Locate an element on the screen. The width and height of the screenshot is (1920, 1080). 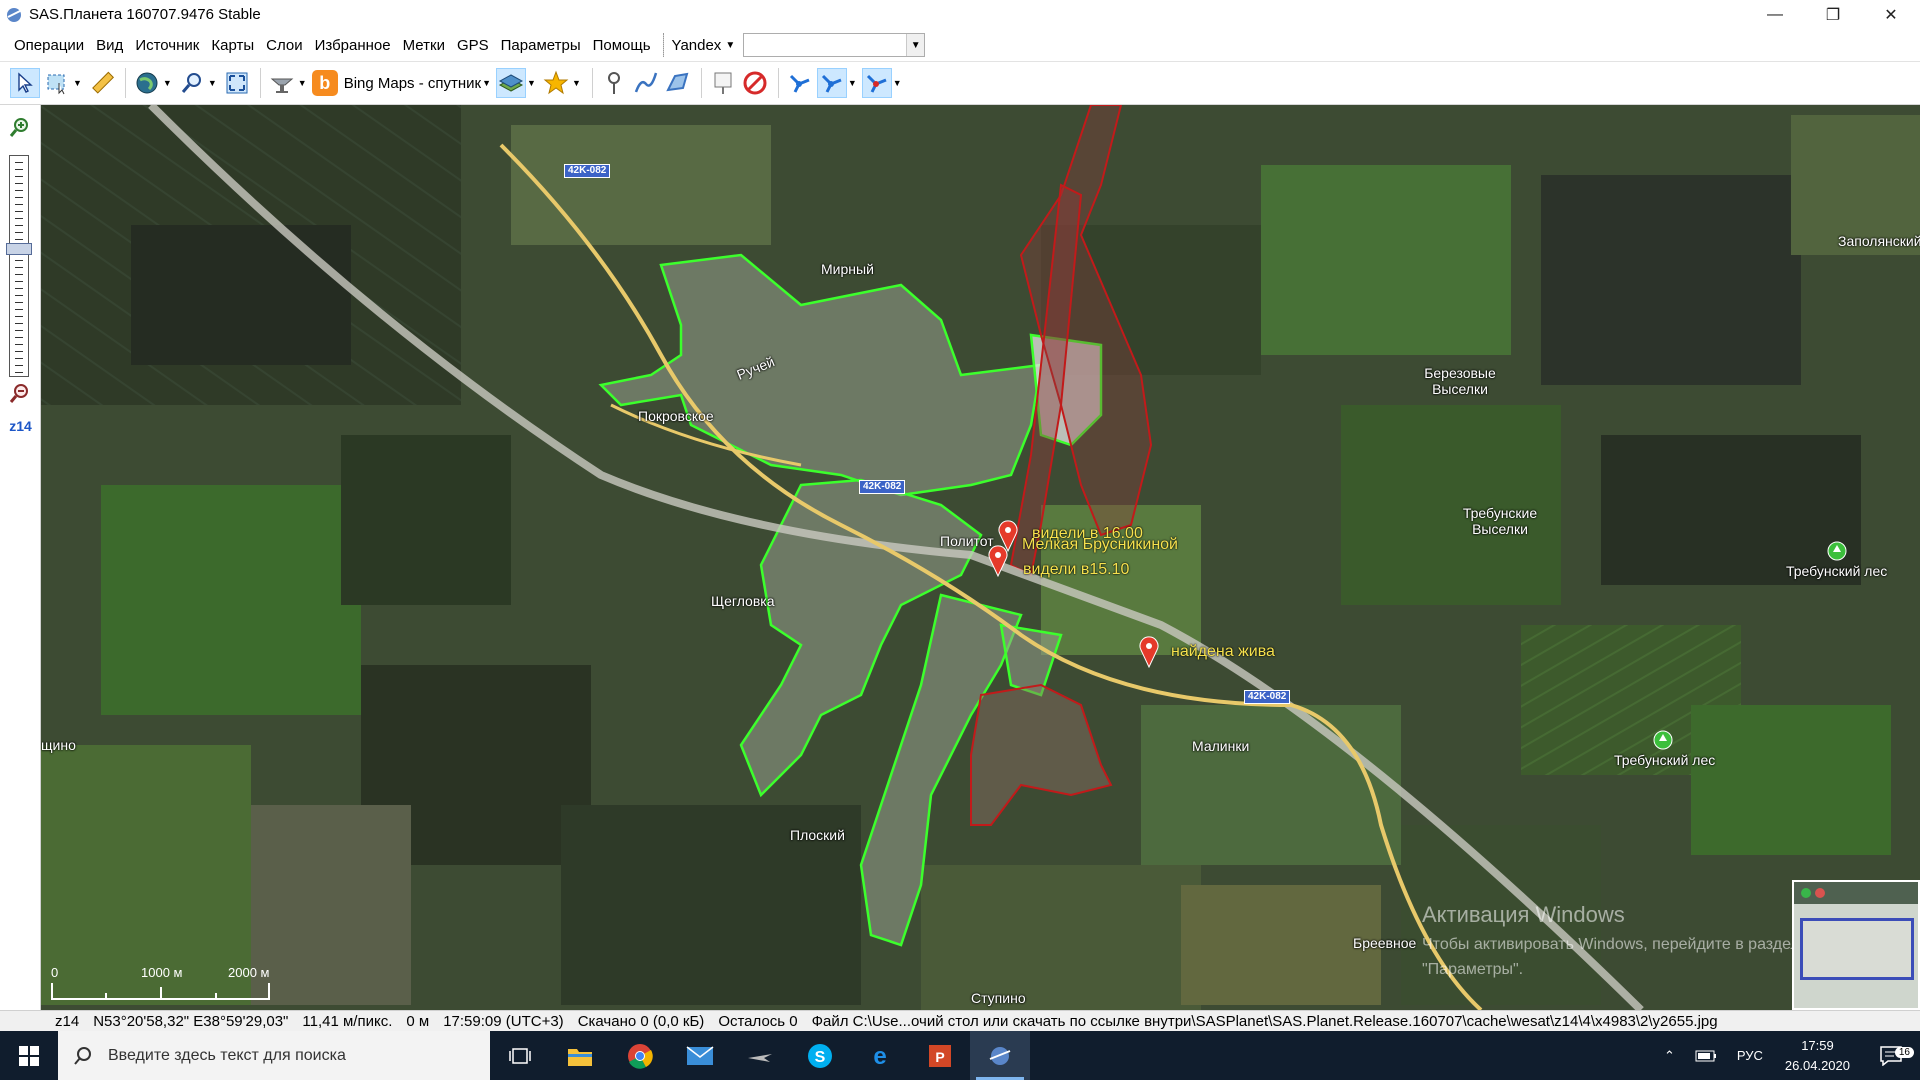
clock-date: 26.04.2020 is located at coordinates (1817, 1065).